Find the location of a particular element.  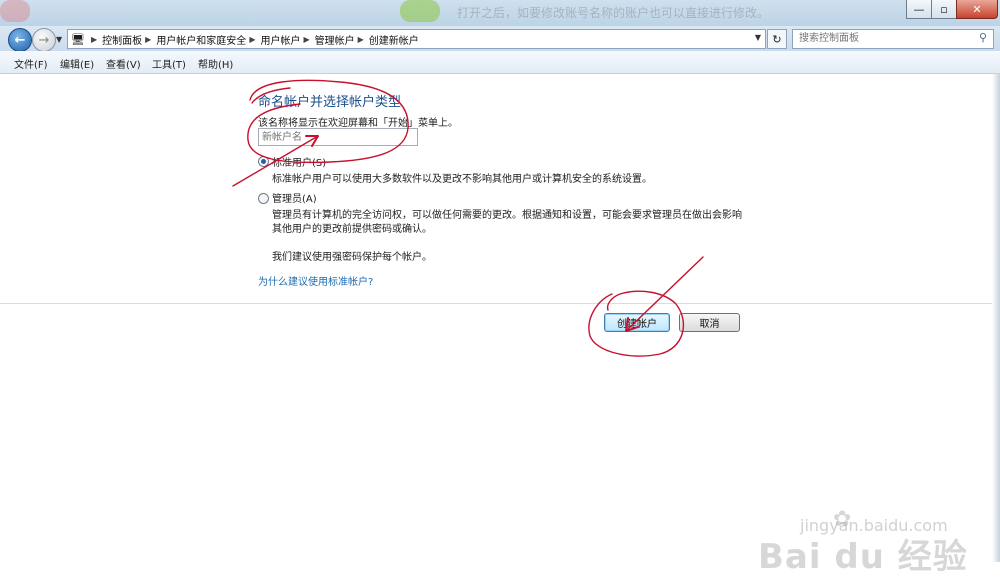

create-account-button: 创建帐户 is located at coordinates (637, 322).